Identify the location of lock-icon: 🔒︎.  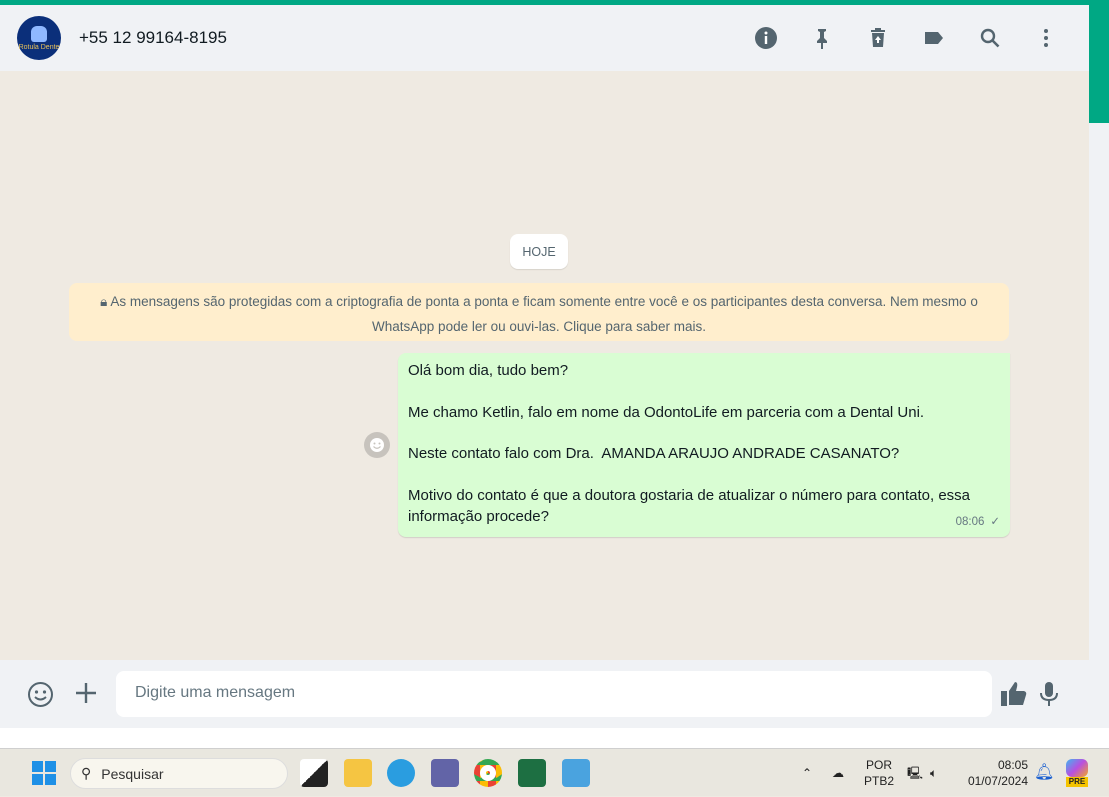
(105, 301).